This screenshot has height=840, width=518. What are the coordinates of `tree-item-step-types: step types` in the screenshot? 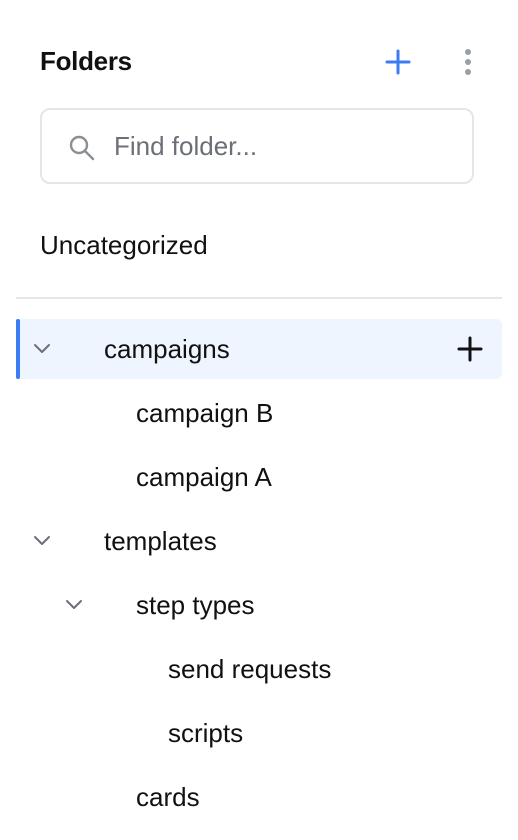 It's located at (259, 605).